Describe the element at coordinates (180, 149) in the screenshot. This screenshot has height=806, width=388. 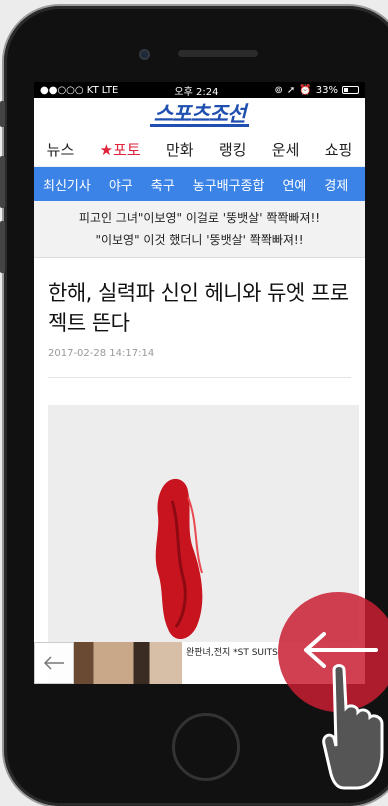
I see `nav-item-comics: 만화` at that location.